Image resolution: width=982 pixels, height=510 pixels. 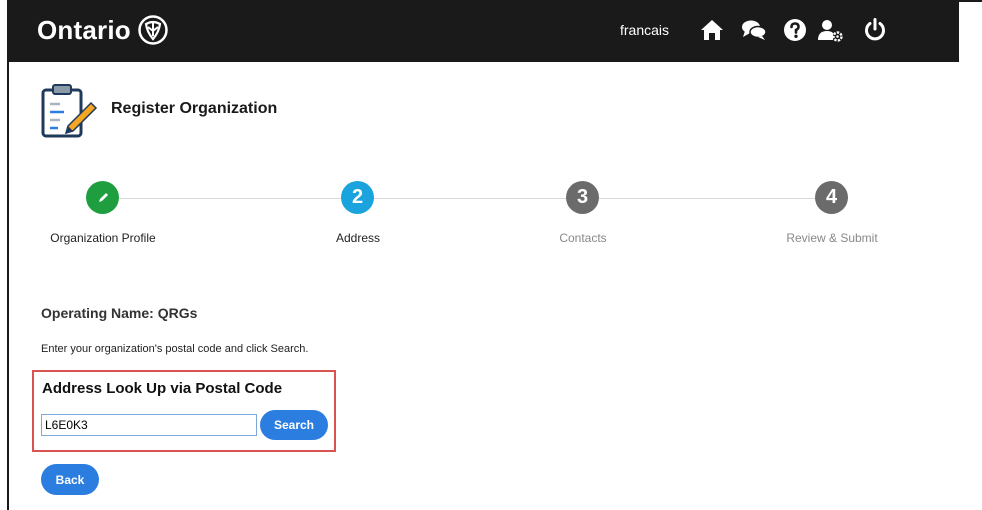 What do you see at coordinates (294, 425) in the screenshot?
I see `search-button: Search` at bounding box center [294, 425].